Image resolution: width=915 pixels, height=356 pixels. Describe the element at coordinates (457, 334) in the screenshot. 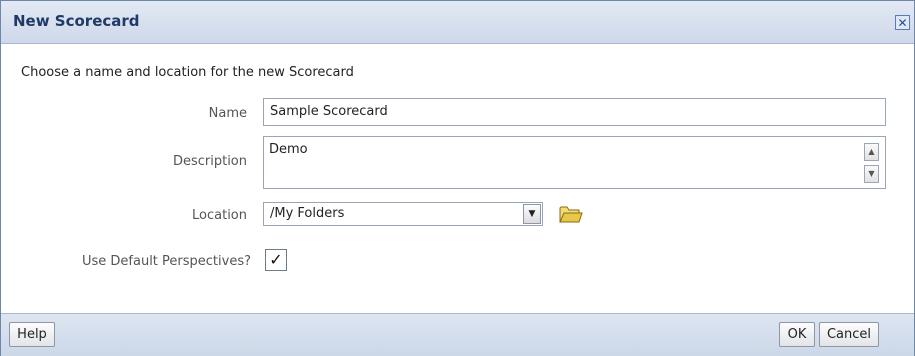

I see `dialog-footer: Help OK Cancel` at that location.